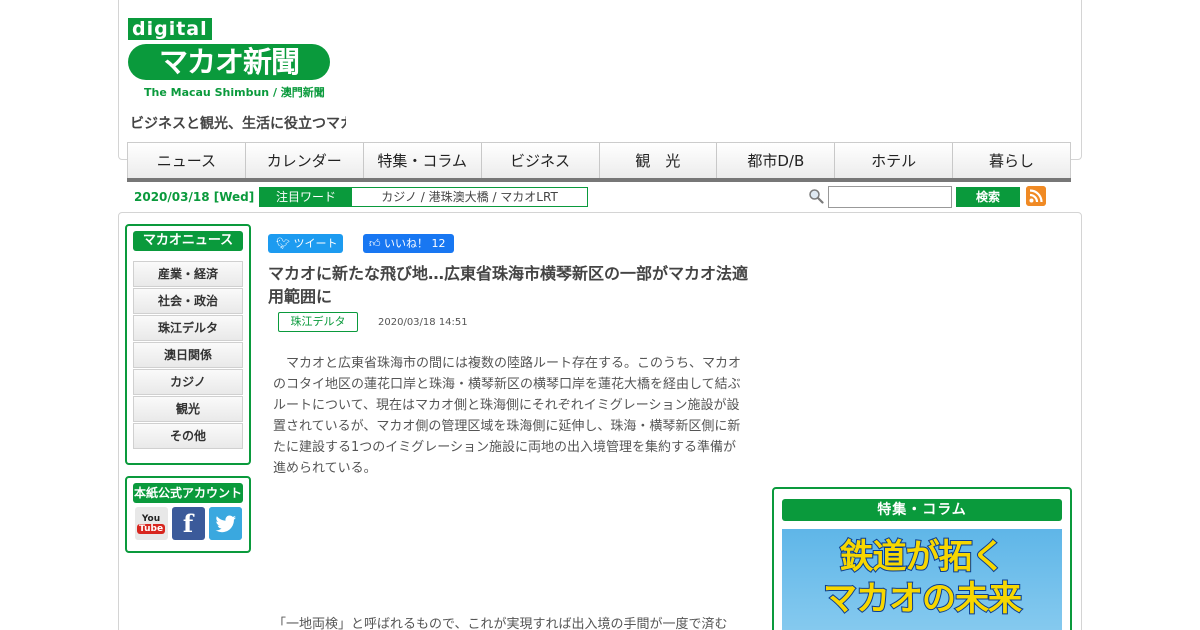  What do you see at coordinates (188, 436) in the screenshot?
I see `sidebar-item-other: その他` at bounding box center [188, 436].